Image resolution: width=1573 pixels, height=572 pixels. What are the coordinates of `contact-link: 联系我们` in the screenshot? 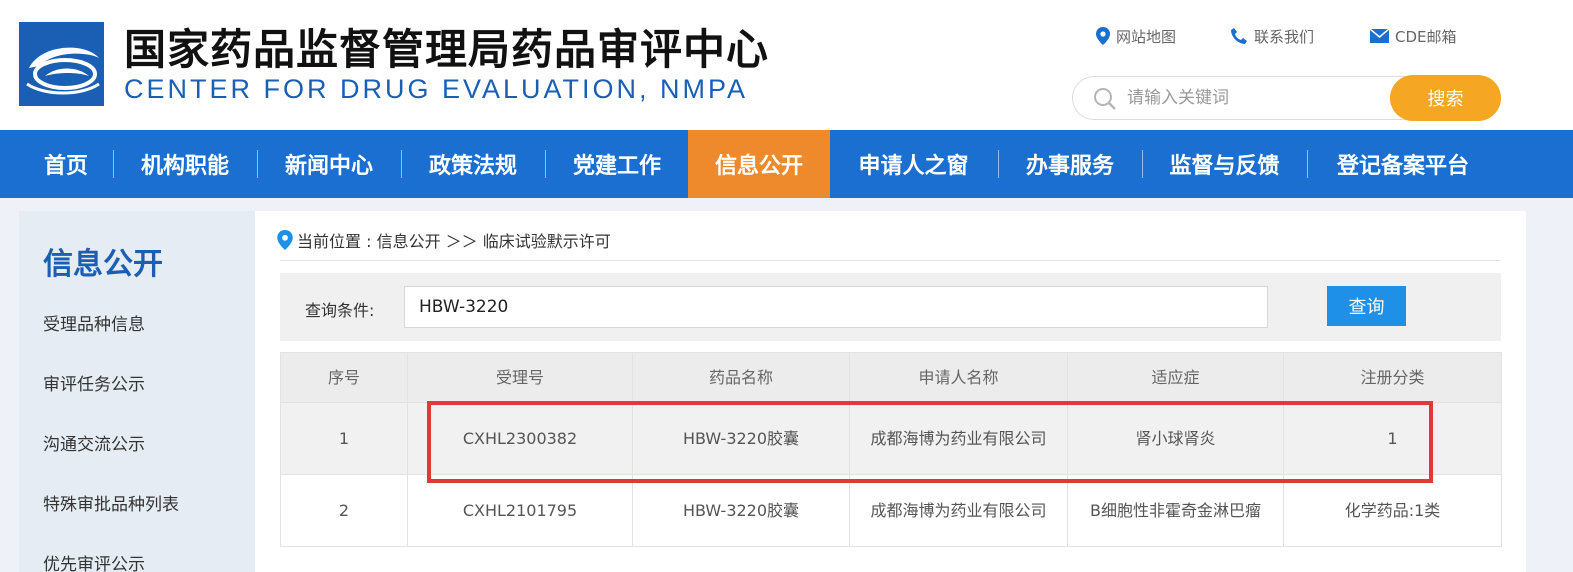 It's located at (1272, 36).